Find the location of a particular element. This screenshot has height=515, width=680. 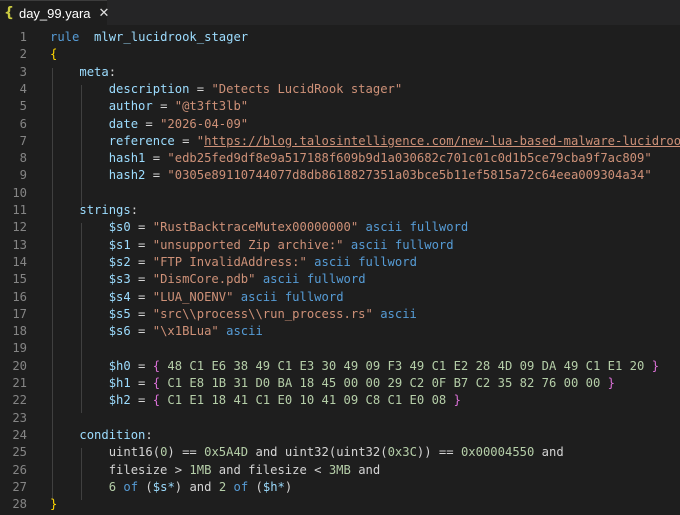

code-token: mlwr_lucidrook_stager is located at coordinates (171, 37).